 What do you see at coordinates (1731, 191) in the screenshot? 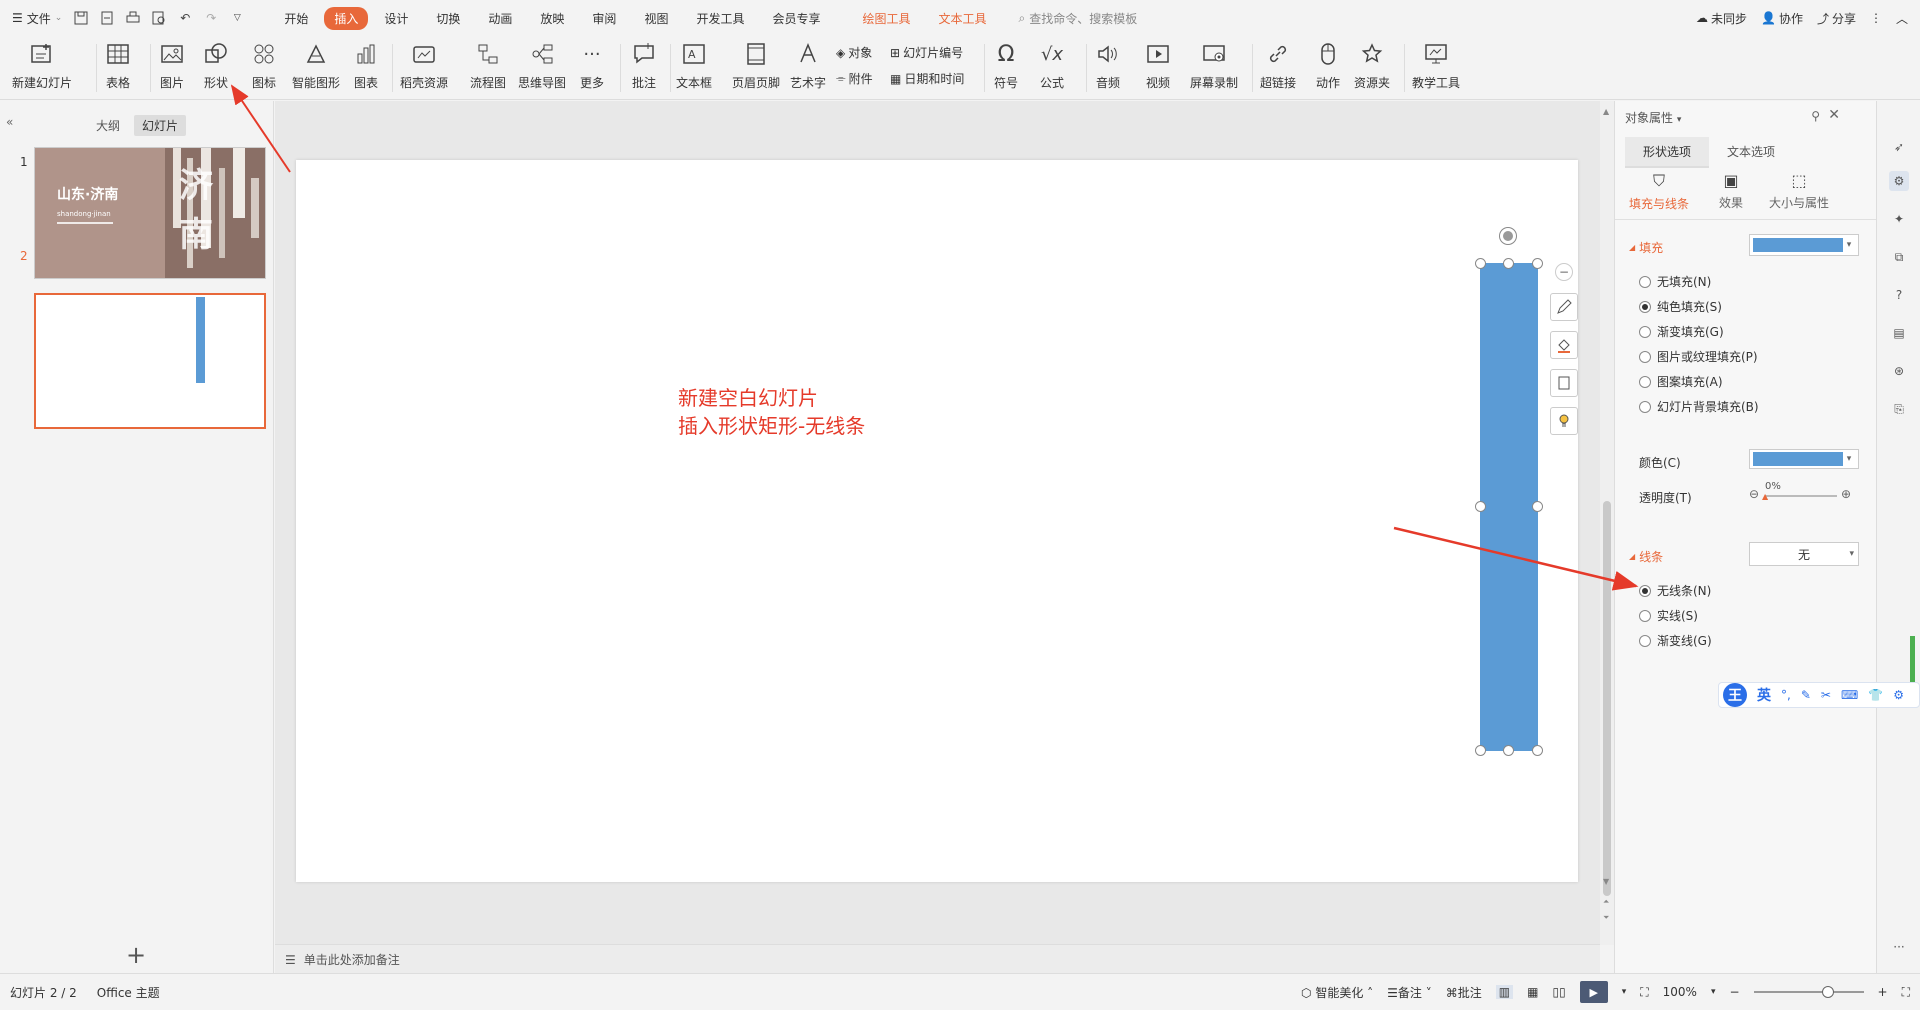
I see `subtab-effects: ▣ 效果` at bounding box center [1731, 191].